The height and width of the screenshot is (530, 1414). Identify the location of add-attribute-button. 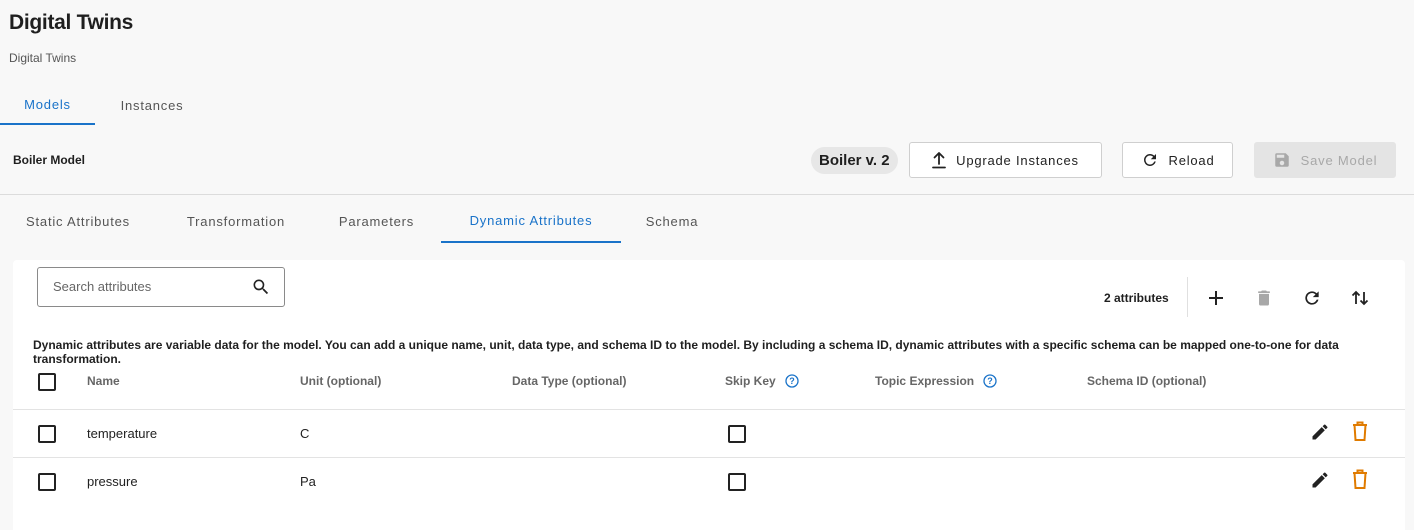
(1216, 298).